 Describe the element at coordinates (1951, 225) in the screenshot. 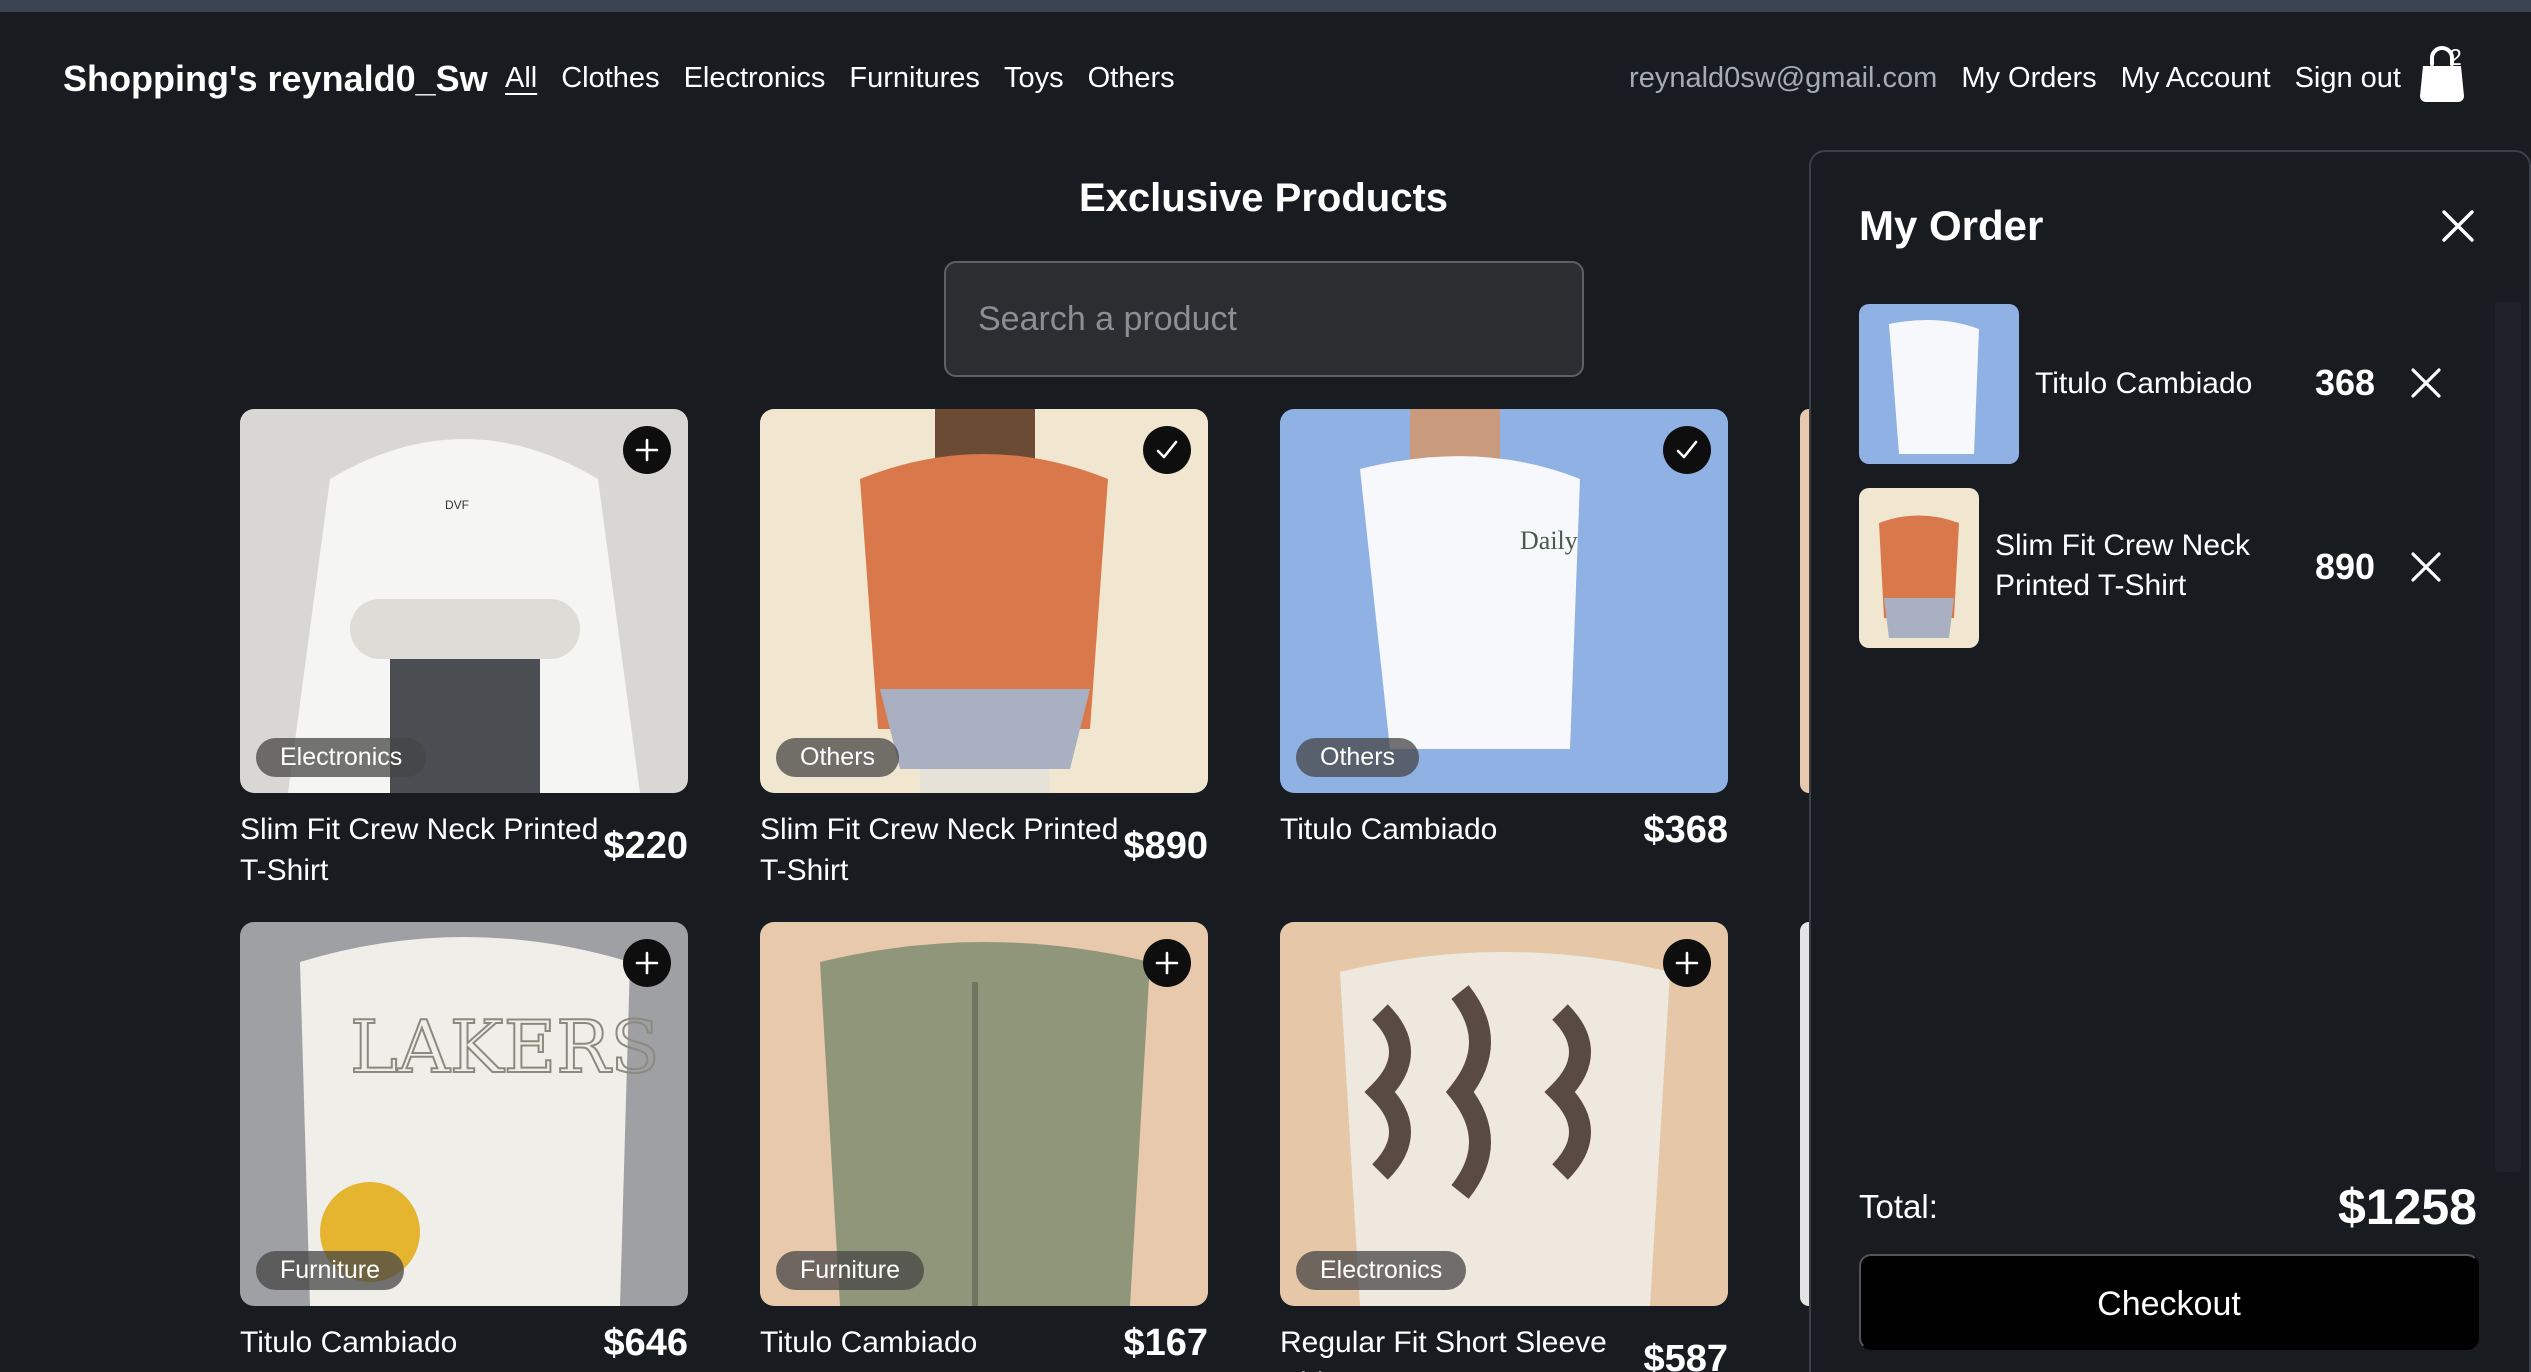

I see `panel-title: My Order` at that location.